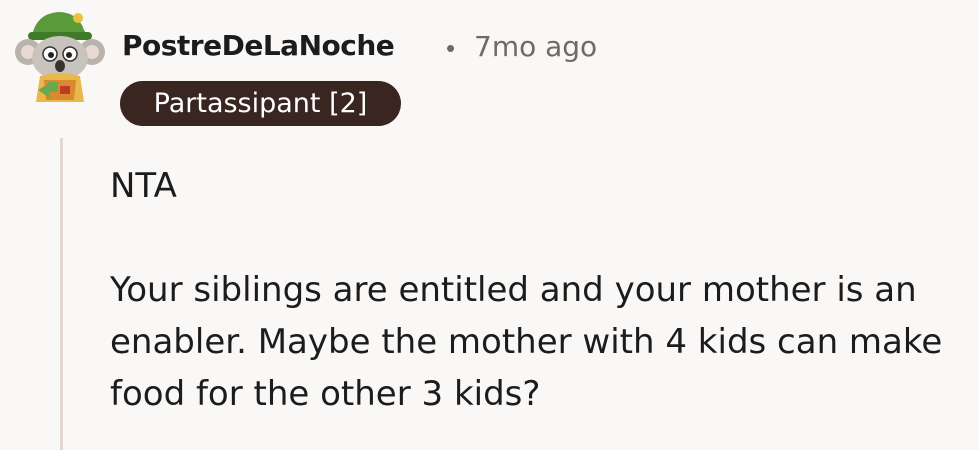 Image resolution: width=979 pixels, height=450 pixels. I want to click on user-flair-badge: Partassipant [2], so click(260, 103).